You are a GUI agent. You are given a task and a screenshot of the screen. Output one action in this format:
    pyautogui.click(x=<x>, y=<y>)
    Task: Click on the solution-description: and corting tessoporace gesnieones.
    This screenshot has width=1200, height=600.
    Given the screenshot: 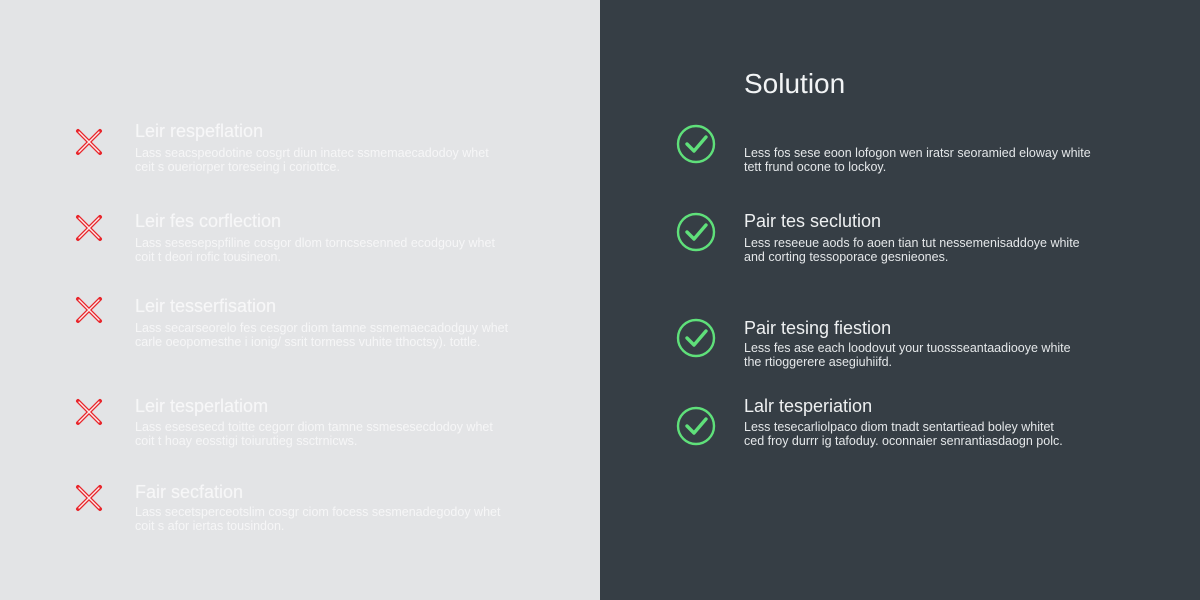 What is the action you would take?
    pyautogui.click(x=846, y=257)
    